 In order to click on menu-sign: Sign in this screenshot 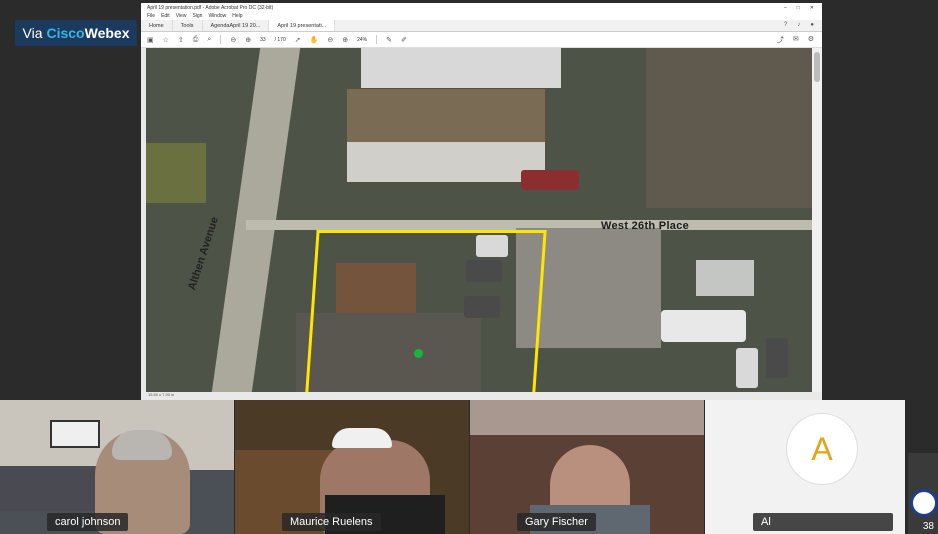, I will do `click(197, 16)`.